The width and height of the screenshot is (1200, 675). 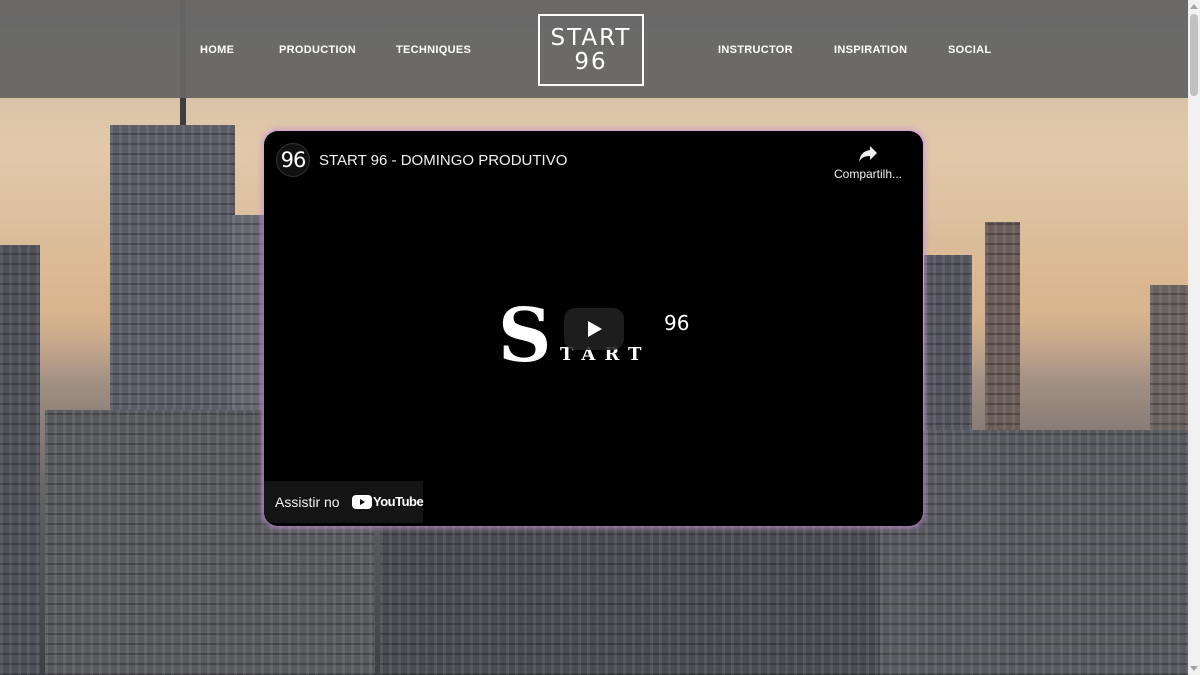 I want to click on site-logo: START 96, so click(x=591, y=50).